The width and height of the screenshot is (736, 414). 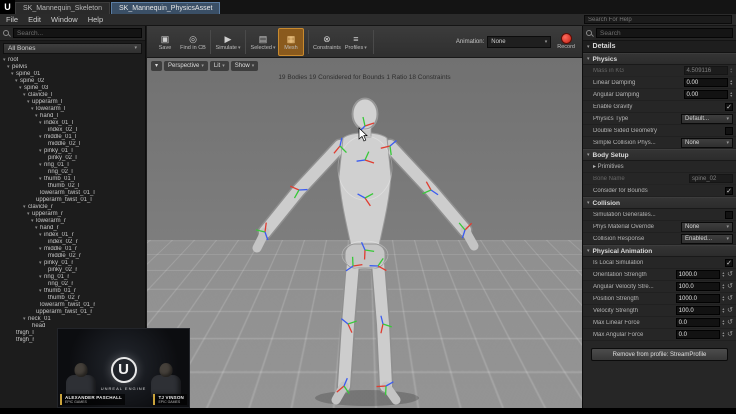 I want to click on help-search-input, so click(x=658, y=19).